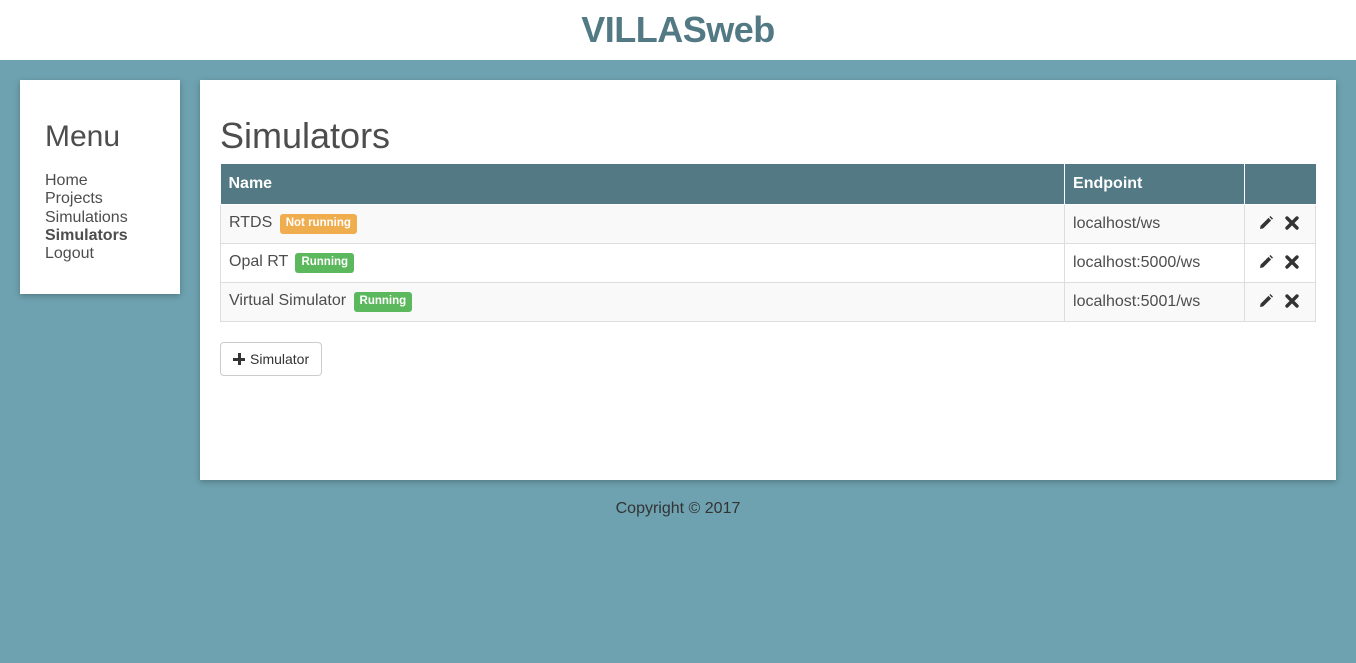 This screenshot has height=663, width=1356. What do you see at coordinates (642, 223) in the screenshot?
I see `simulator-name-cell: RTDS Not running` at bounding box center [642, 223].